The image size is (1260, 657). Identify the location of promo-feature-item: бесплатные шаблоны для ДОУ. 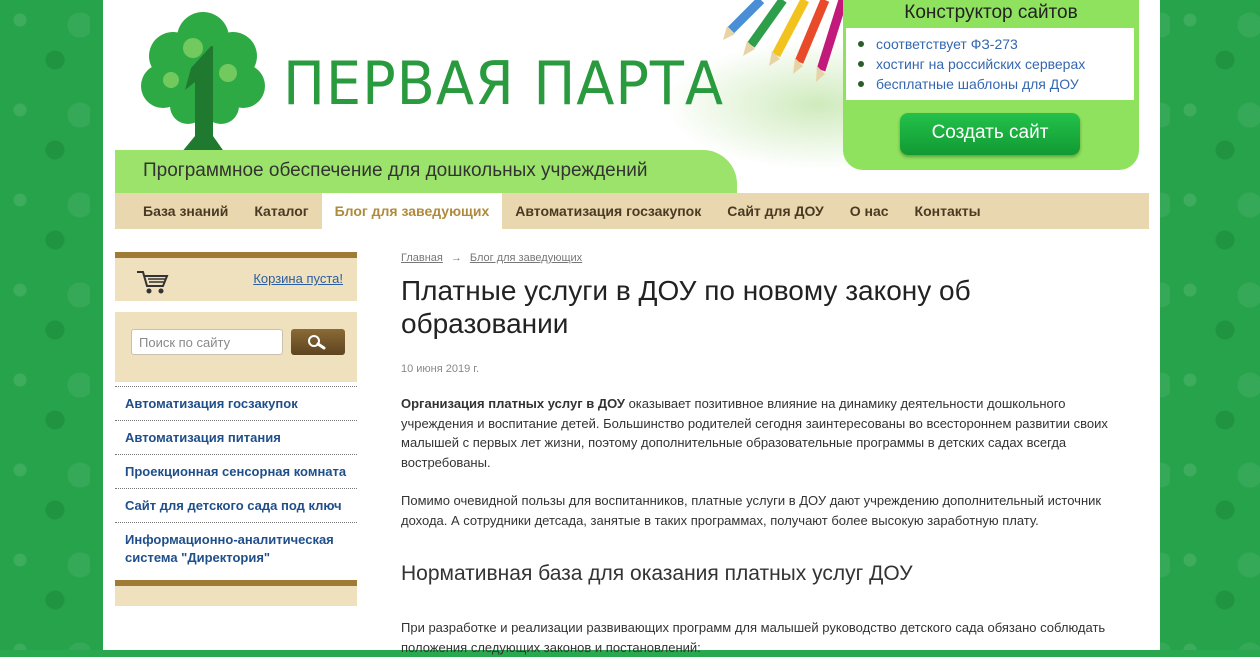
(996, 84).